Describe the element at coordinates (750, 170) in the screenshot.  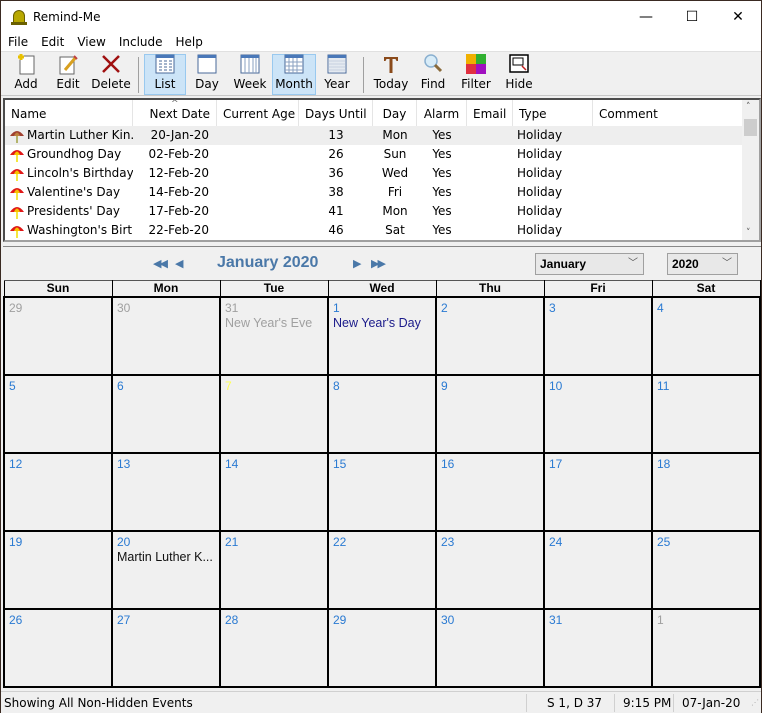
I see `list-scrollbar: ˄ ˅` at that location.